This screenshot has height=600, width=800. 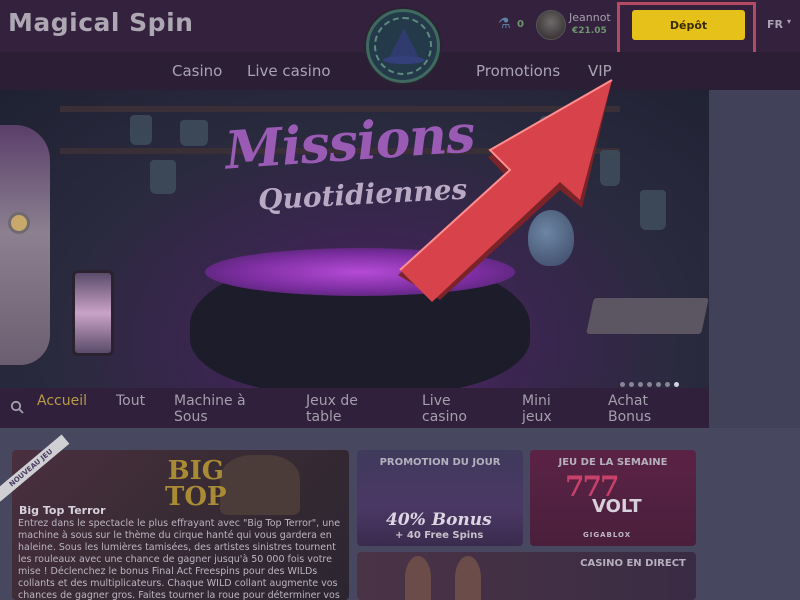 What do you see at coordinates (505, 190) in the screenshot?
I see `annotation-arrow` at bounding box center [505, 190].